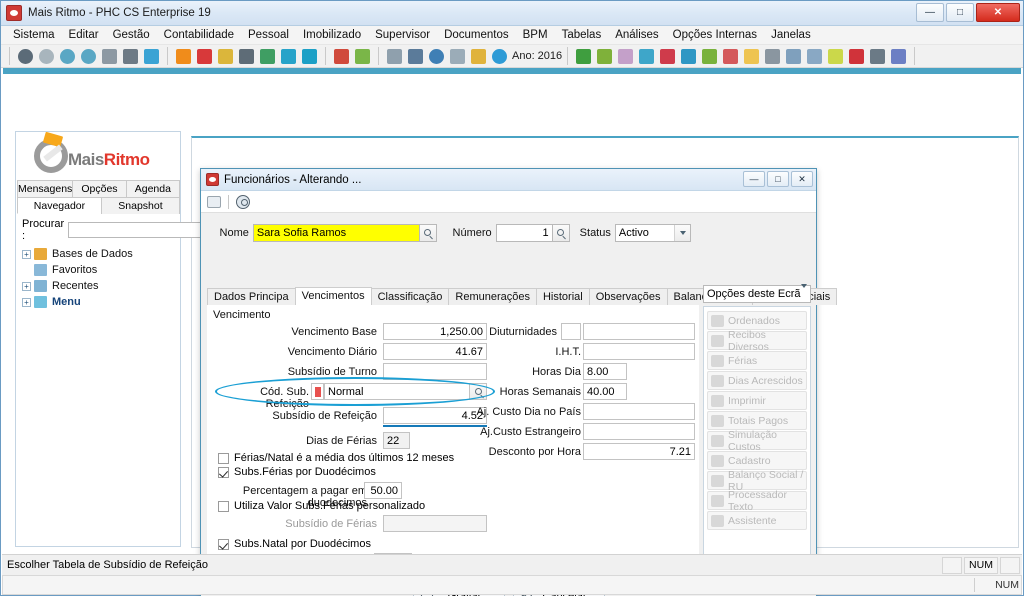 The width and height of the screenshot is (1024, 596). What do you see at coordinates (143, 230) in the screenshot?
I see `search-input` at bounding box center [143, 230].